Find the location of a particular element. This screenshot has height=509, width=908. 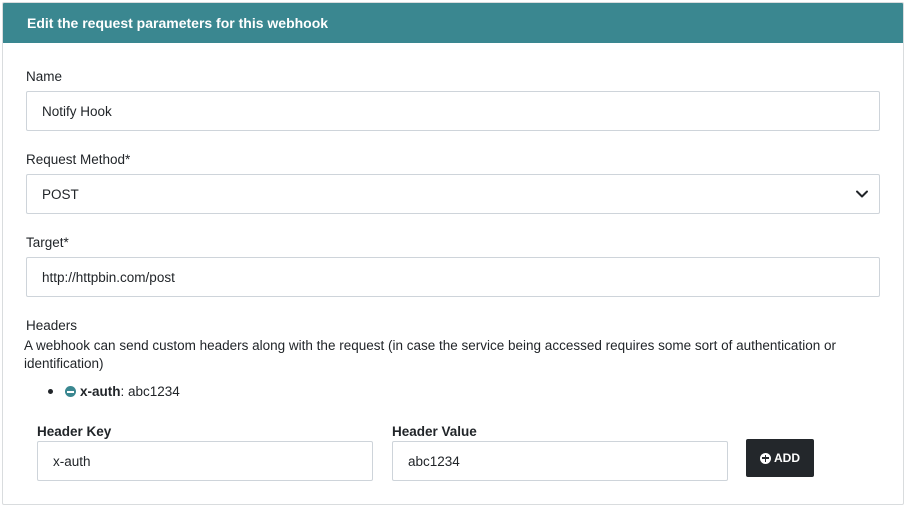

header-value-label: Header Value is located at coordinates (434, 431).